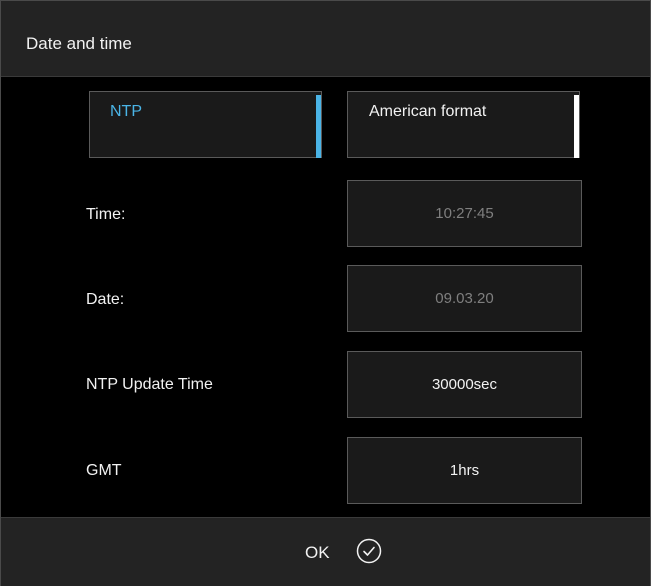 Image resolution: width=651 pixels, height=586 pixels. I want to click on ntp-toggle-button: NTP, so click(205, 124).